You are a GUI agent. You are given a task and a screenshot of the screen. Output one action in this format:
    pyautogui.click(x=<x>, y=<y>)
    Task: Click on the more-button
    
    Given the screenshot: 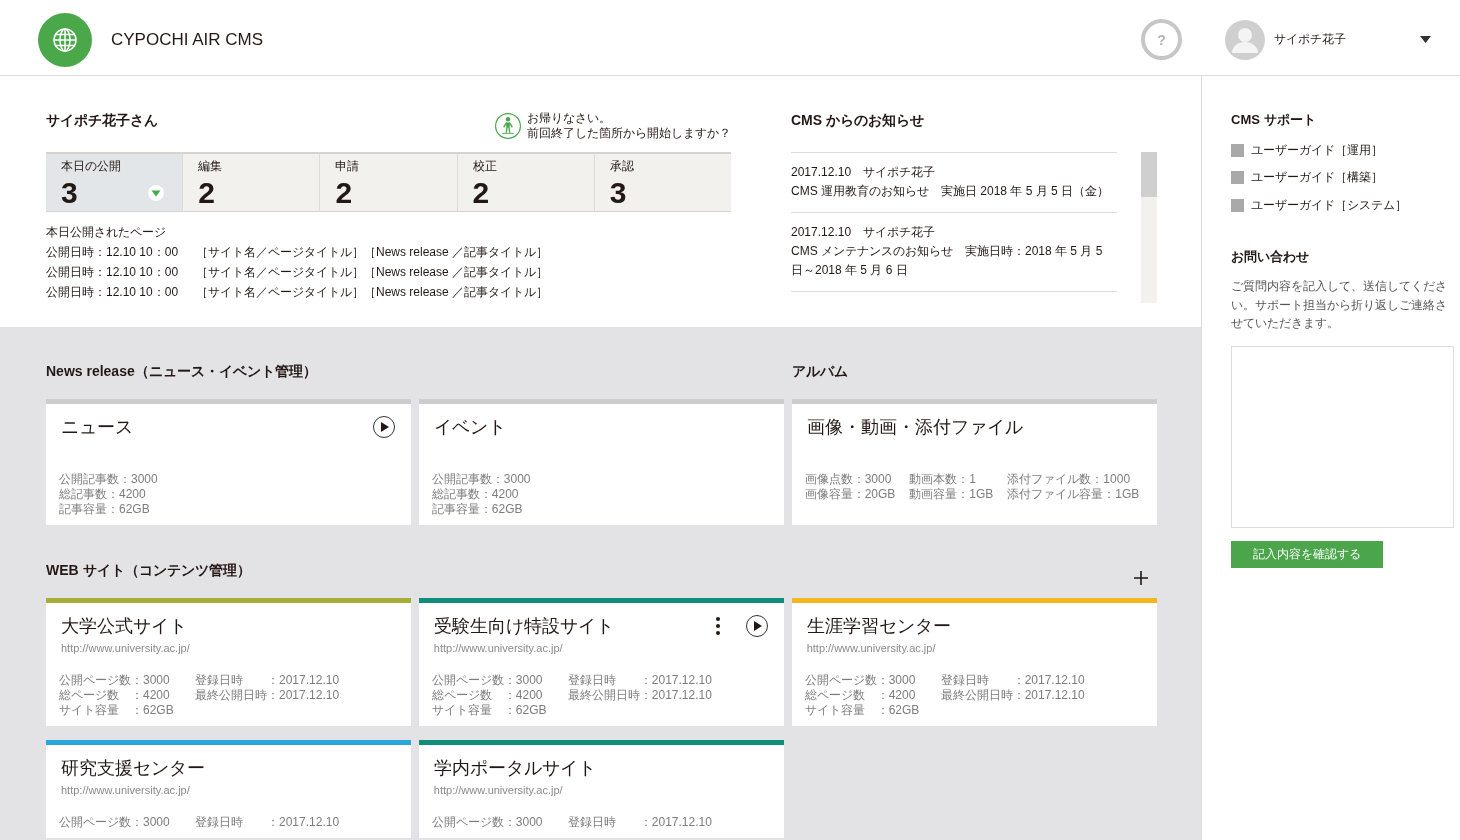 What is the action you would take?
    pyautogui.click(x=718, y=626)
    